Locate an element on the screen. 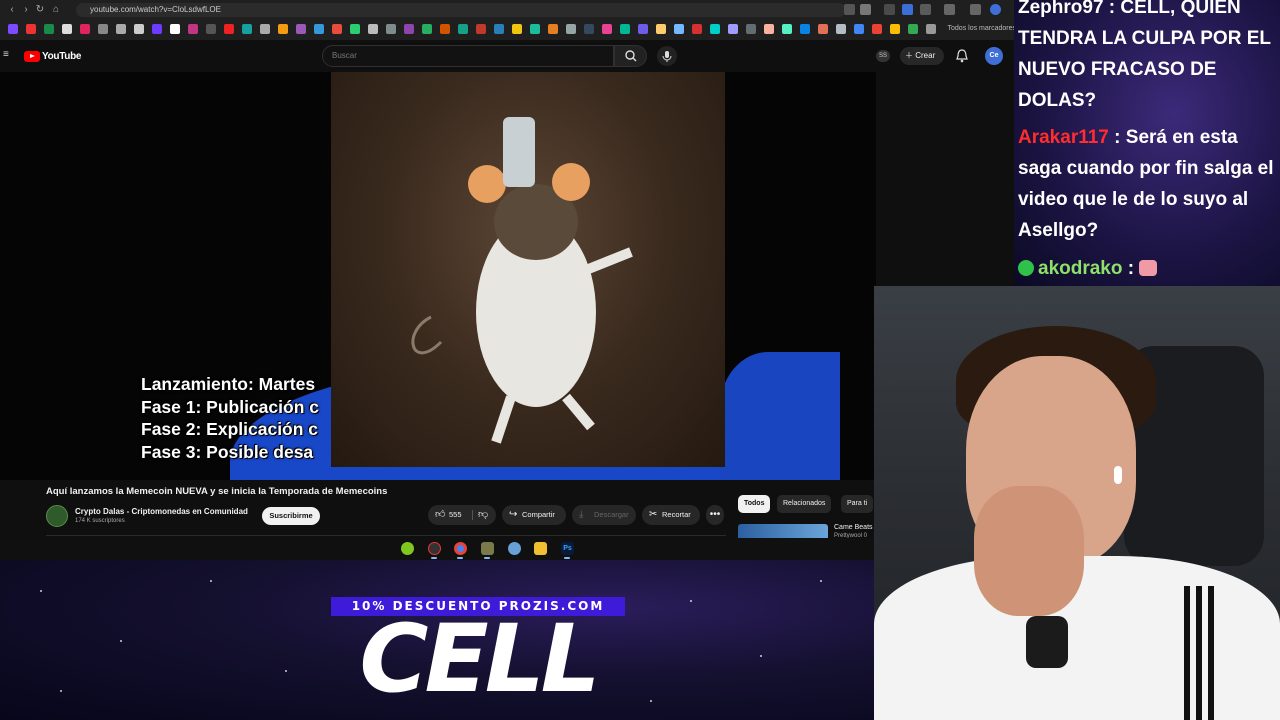 The height and width of the screenshot is (720, 1280). create-label: Crear is located at coordinates (925, 55).